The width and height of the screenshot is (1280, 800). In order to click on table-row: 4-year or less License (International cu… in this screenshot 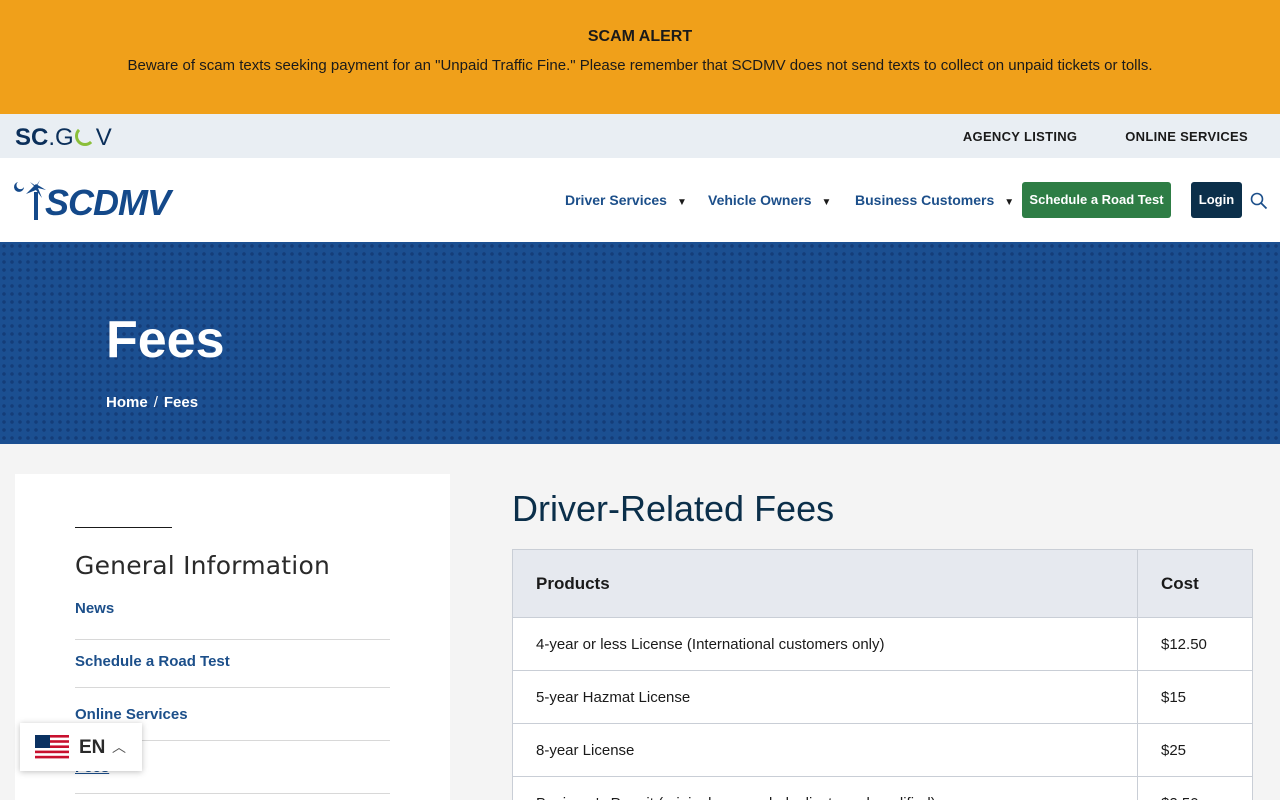, I will do `click(882, 644)`.